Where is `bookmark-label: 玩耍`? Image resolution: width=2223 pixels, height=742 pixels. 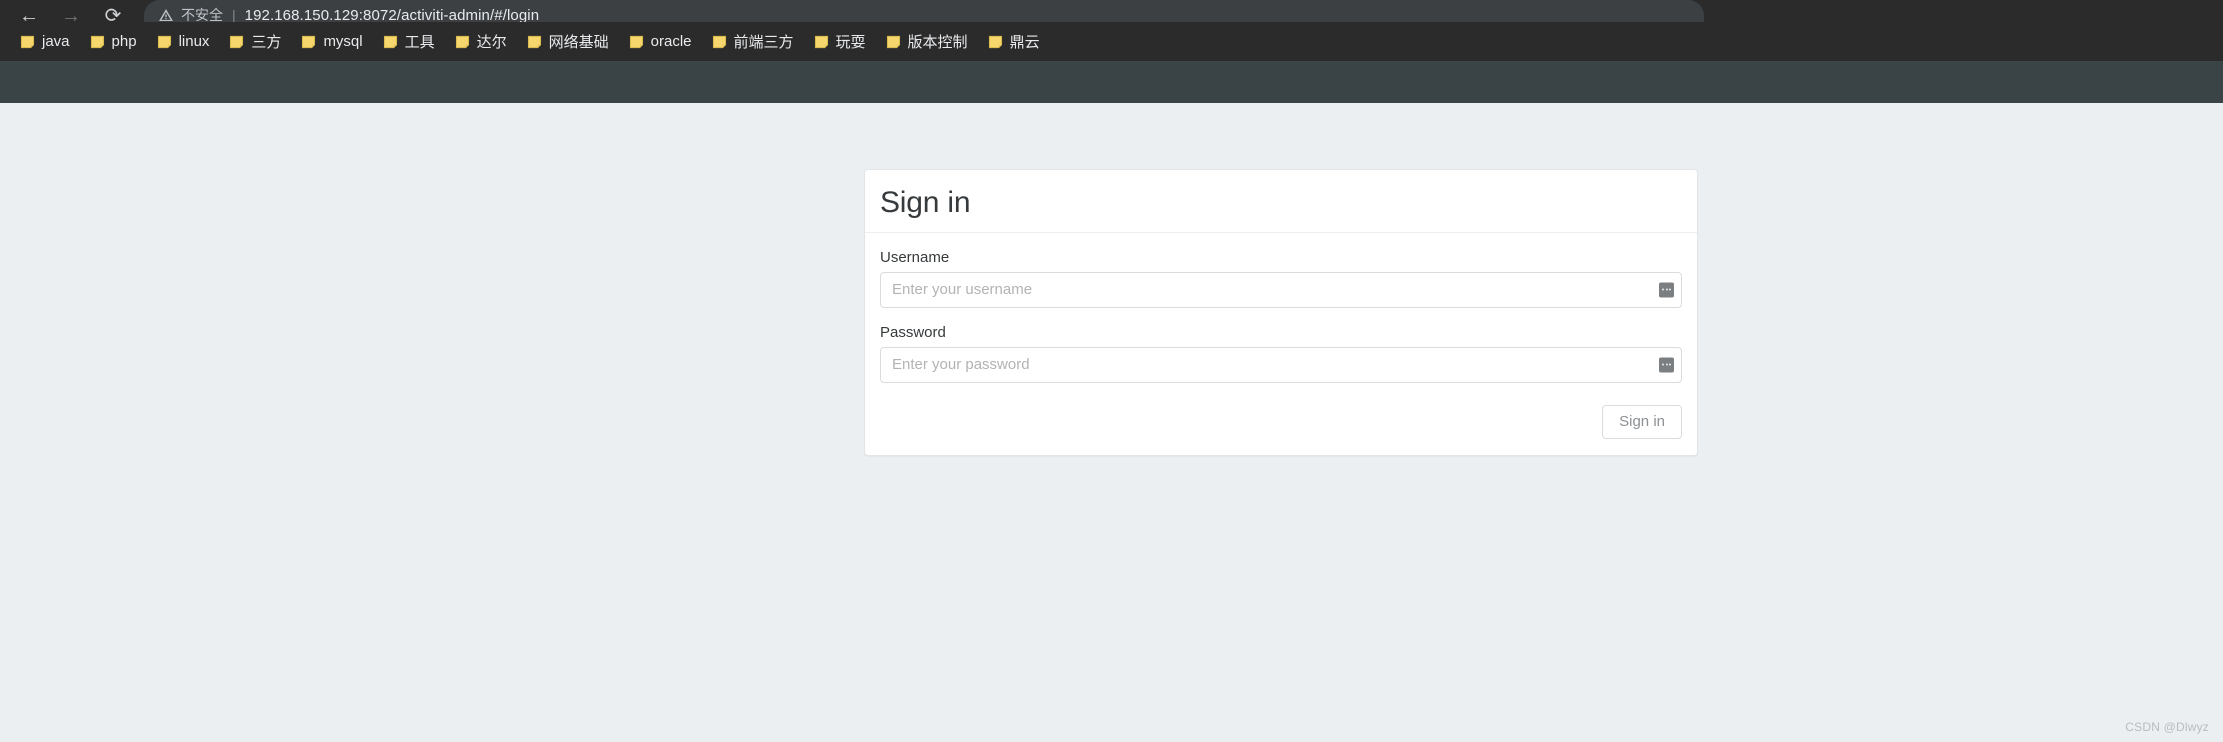
bookmark-label: 玩耍 is located at coordinates (850, 42).